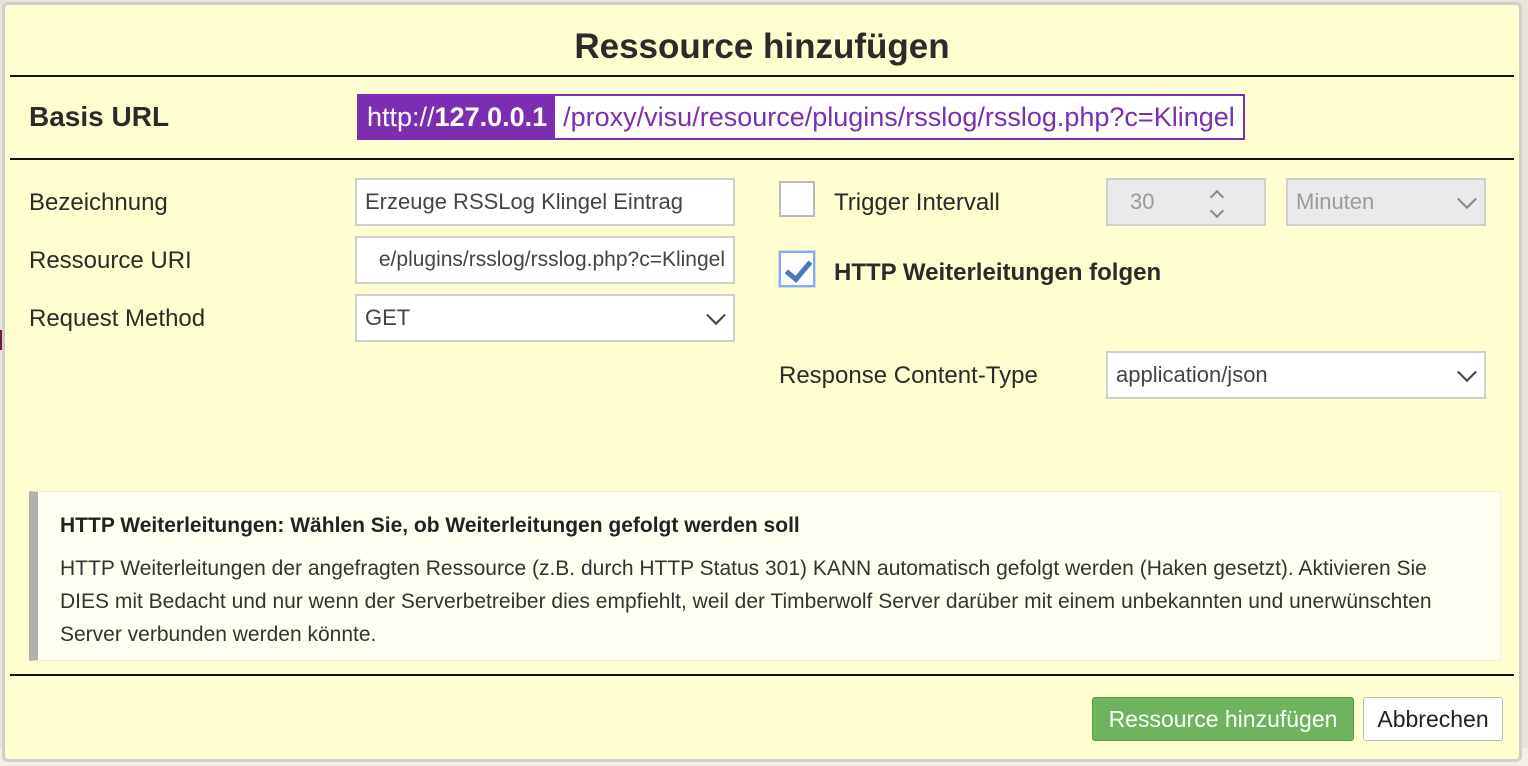  I want to click on trigger-interval-checkbox, so click(797, 199).